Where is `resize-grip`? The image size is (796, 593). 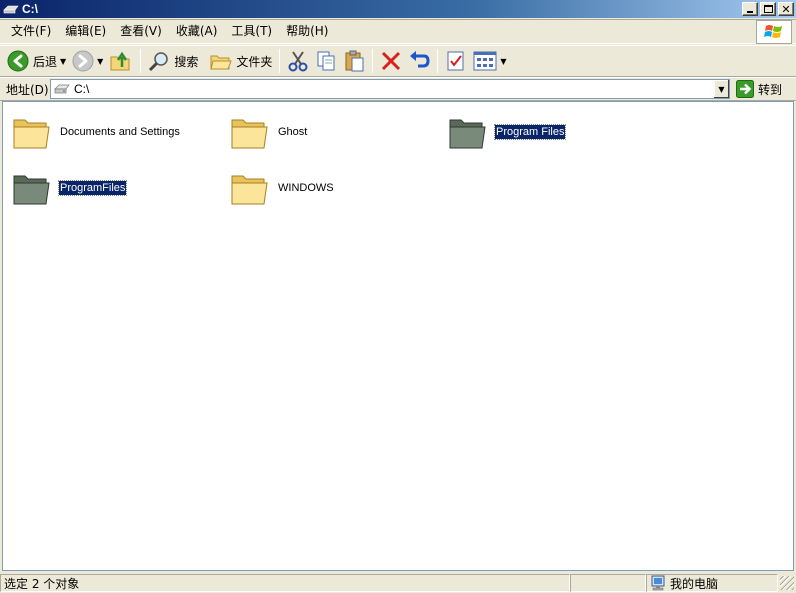 resize-grip is located at coordinates (787, 583).